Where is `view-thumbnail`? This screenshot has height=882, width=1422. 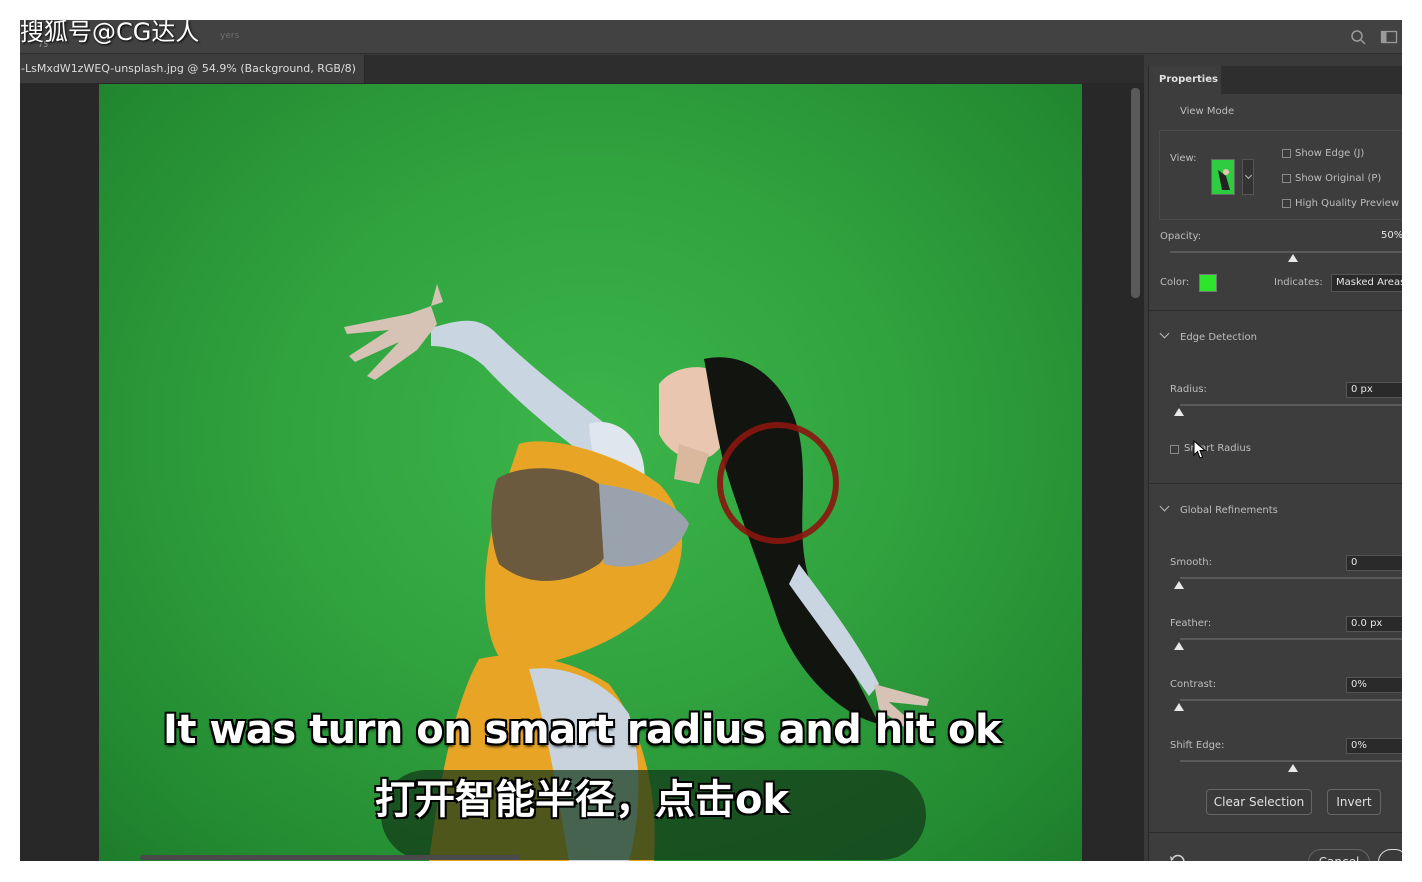
view-thumbnail is located at coordinates (1223, 177).